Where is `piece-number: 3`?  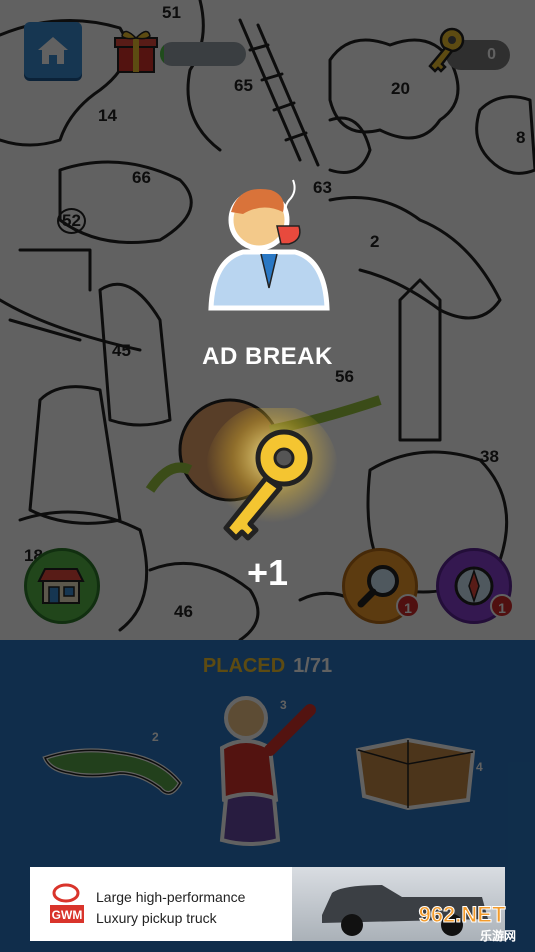
piece-number: 3 is located at coordinates (283, 705).